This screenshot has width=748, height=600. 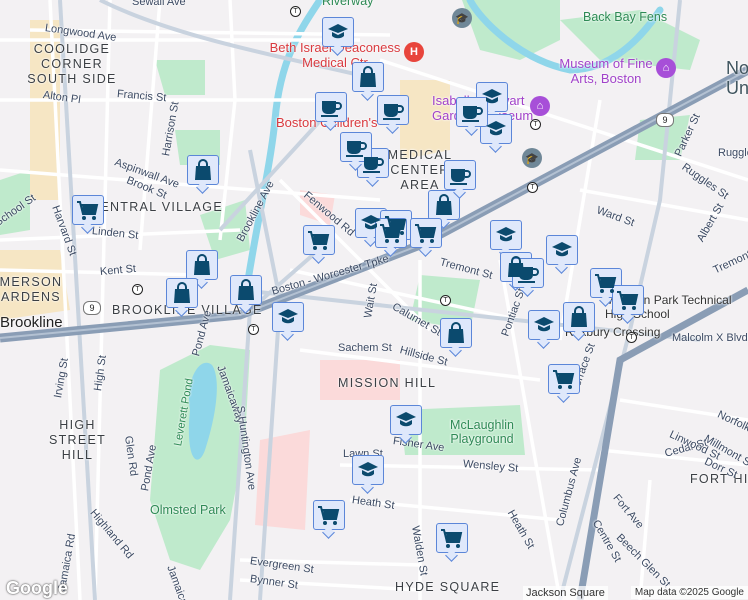 I want to click on museum-label: Museum of Fine Arts, Boston, so click(x=606, y=71).